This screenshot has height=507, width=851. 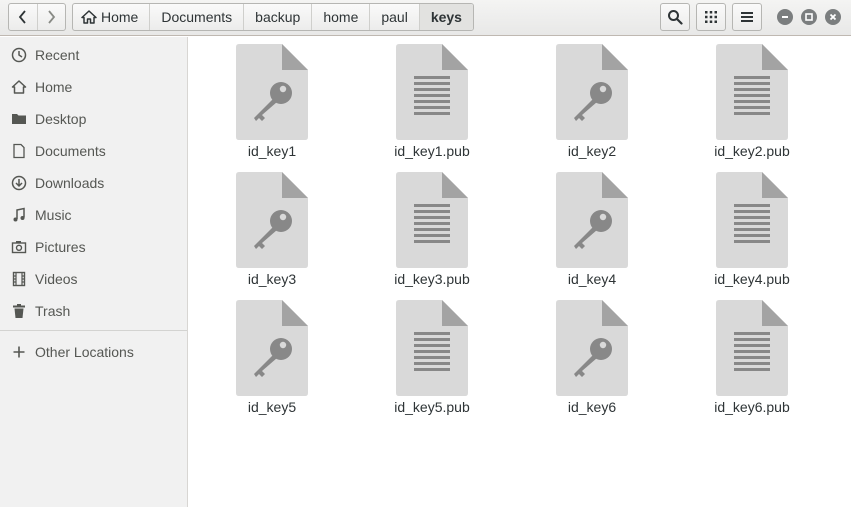 What do you see at coordinates (395, 17) in the screenshot?
I see `breadcrumb-paul: paul` at bounding box center [395, 17].